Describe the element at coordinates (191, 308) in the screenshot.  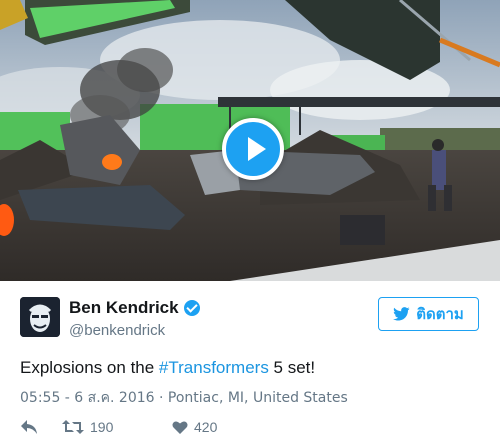
I see `verified-icon` at that location.